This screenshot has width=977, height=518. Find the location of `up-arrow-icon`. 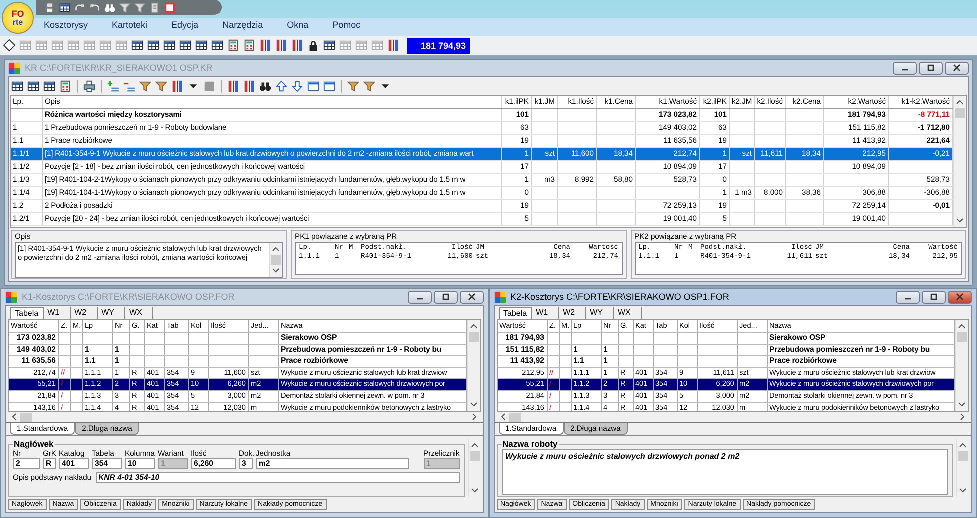

up-arrow-icon is located at coordinates (281, 86).